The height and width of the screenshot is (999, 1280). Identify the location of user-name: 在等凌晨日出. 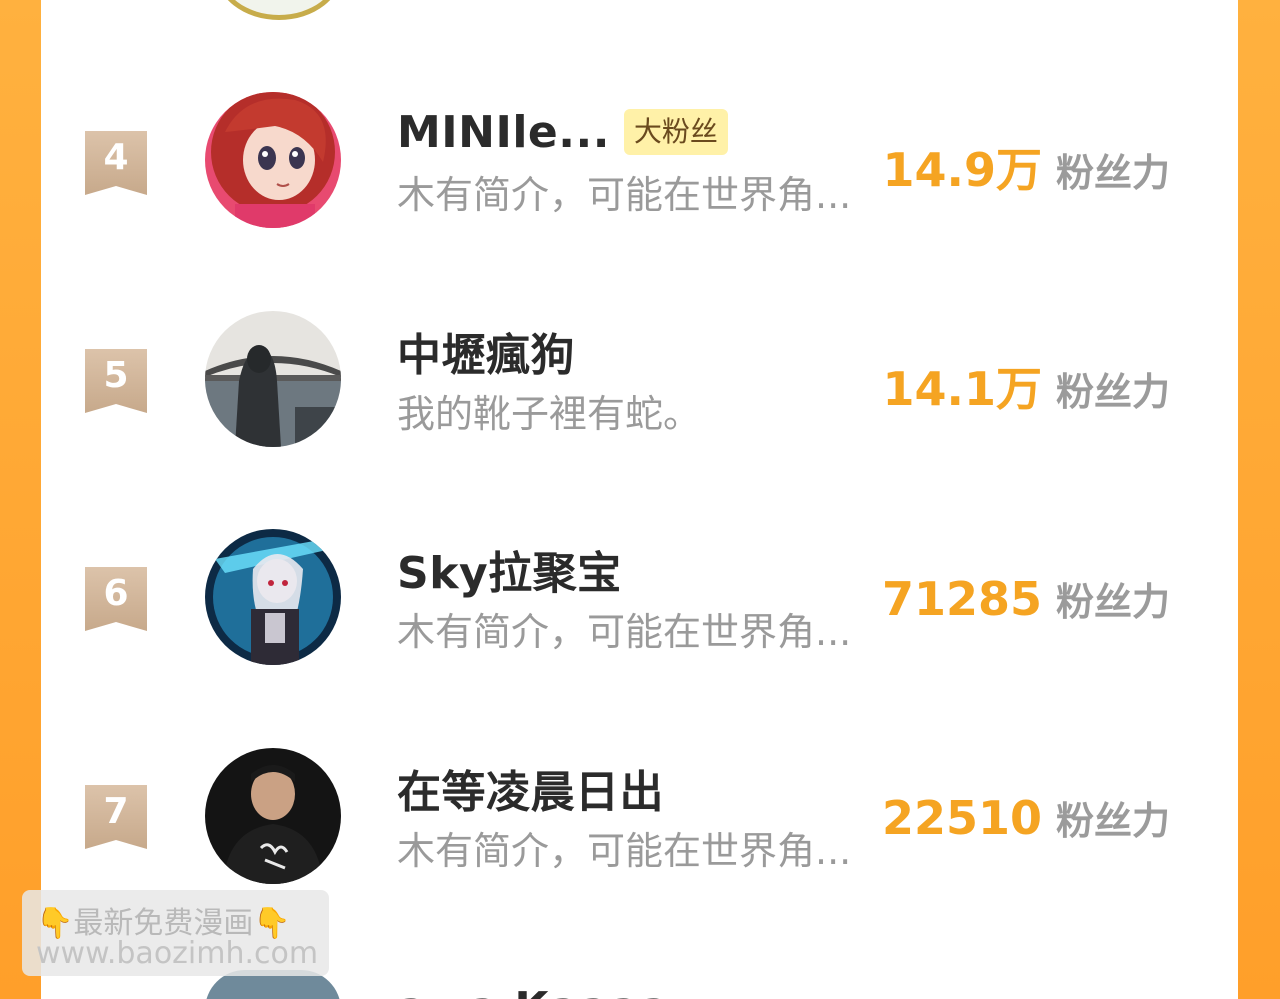
(530, 788).